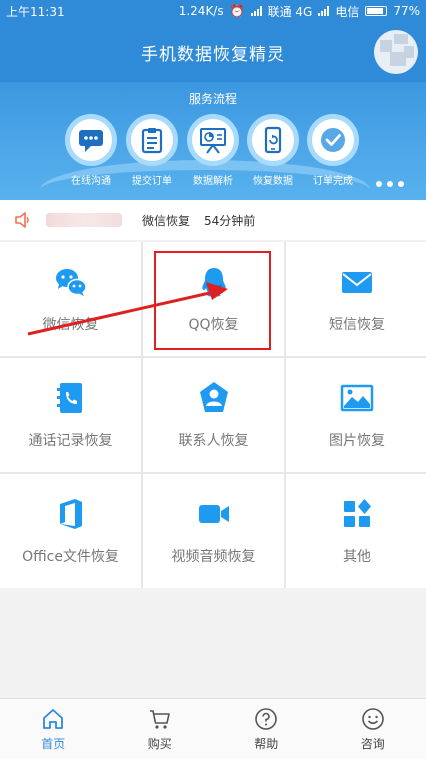 The height and width of the screenshot is (759, 426). Describe the element at coordinates (35, 11) in the screenshot. I see `status-time: 上午11:31` at that location.